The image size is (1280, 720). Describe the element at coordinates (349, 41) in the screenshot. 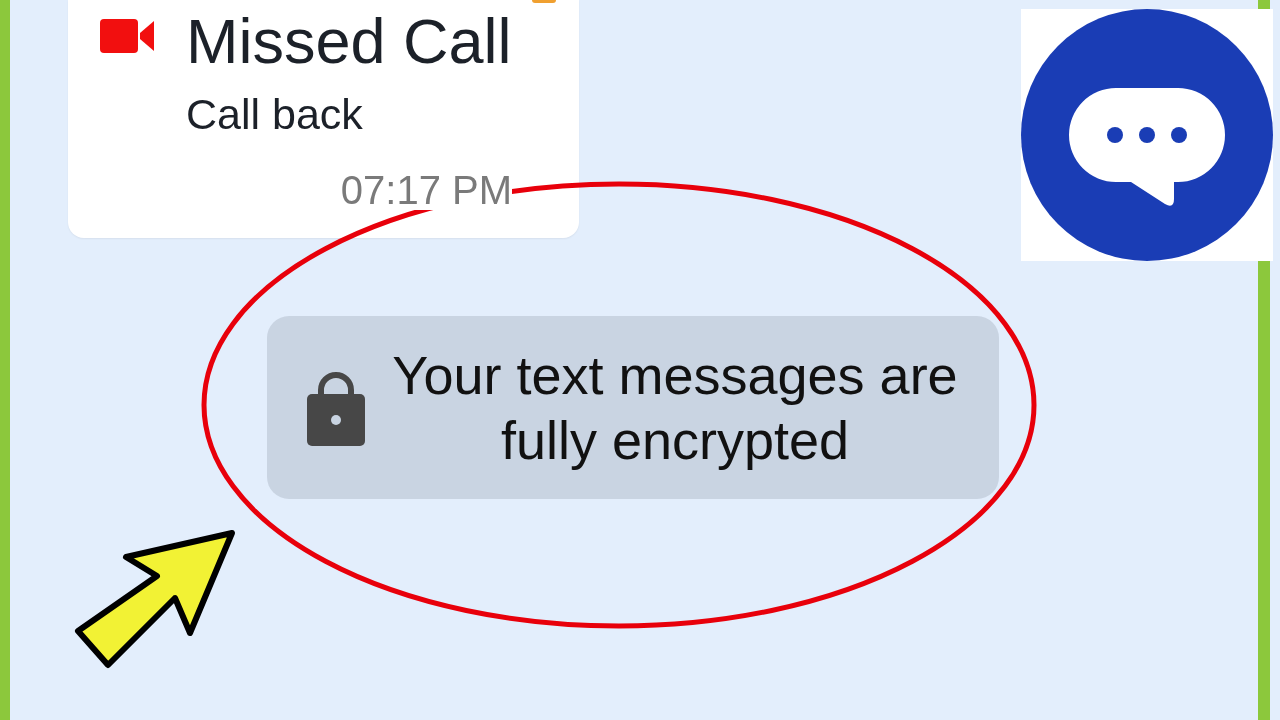

I see `call-title: Missed Call` at that location.